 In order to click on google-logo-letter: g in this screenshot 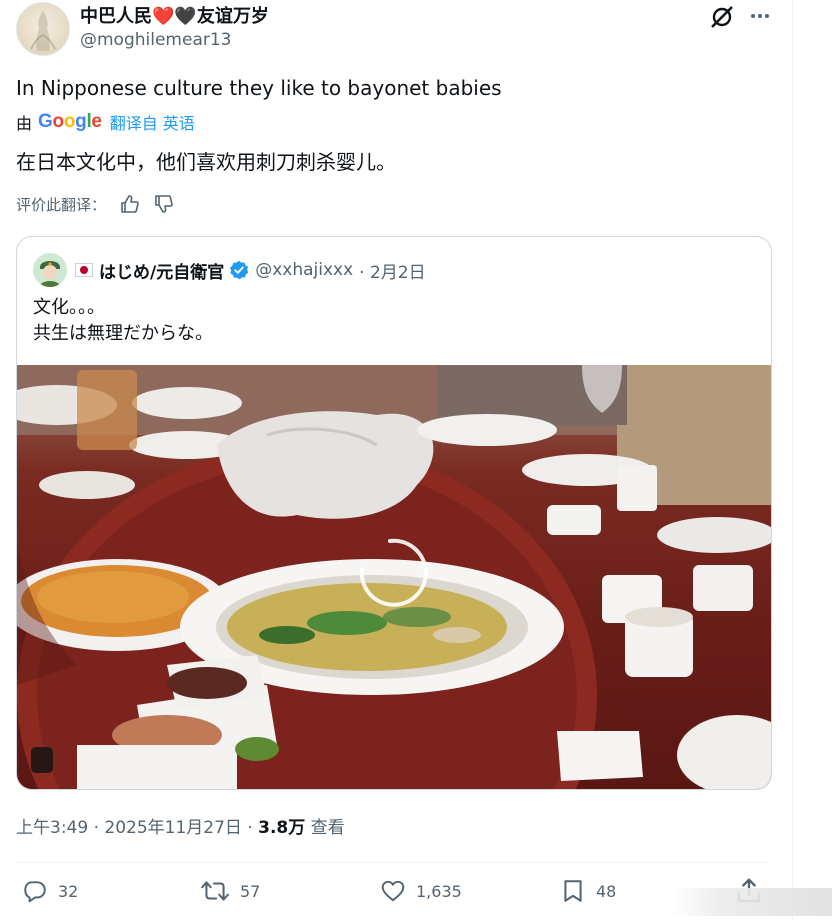, I will do `click(81, 121)`.